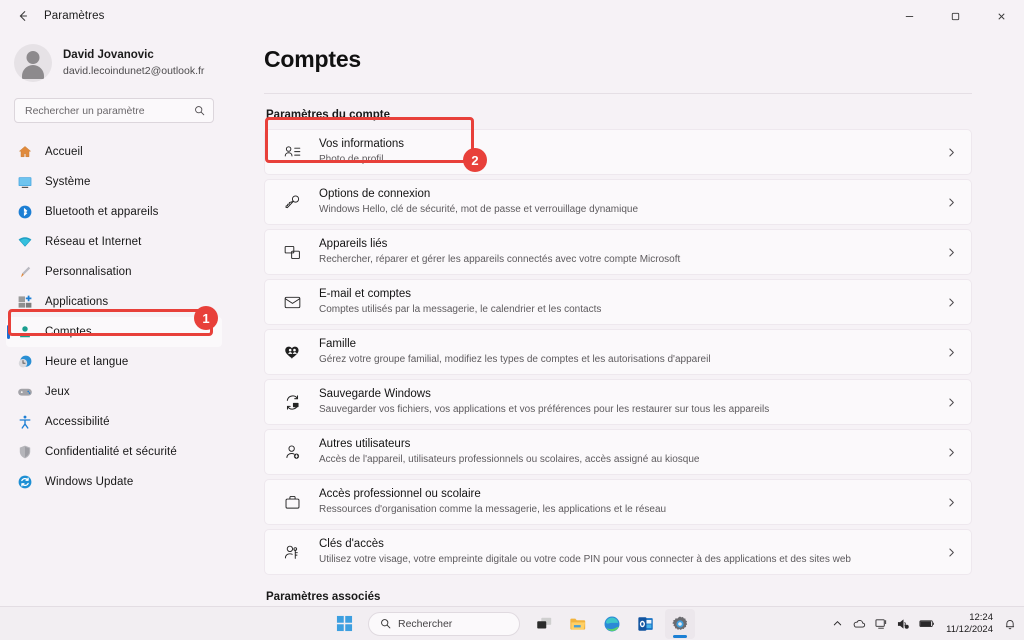 The image size is (1024, 640). Describe the element at coordinates (24, 152) in the screenshot. I see `home-icon` at that location.